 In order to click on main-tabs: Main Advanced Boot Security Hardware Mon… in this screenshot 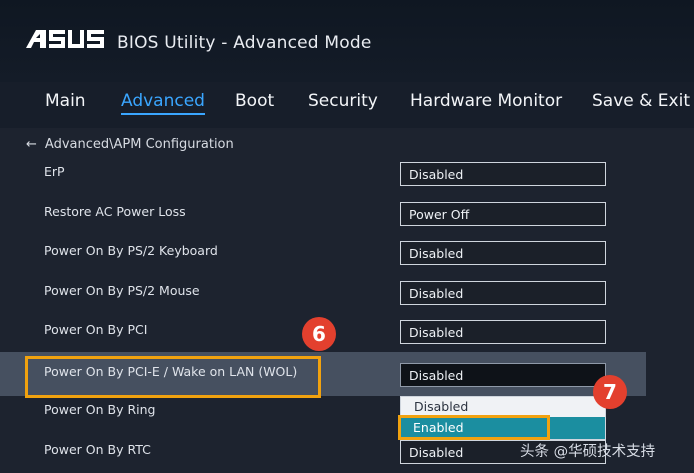, I will do `click(347, 105)`.